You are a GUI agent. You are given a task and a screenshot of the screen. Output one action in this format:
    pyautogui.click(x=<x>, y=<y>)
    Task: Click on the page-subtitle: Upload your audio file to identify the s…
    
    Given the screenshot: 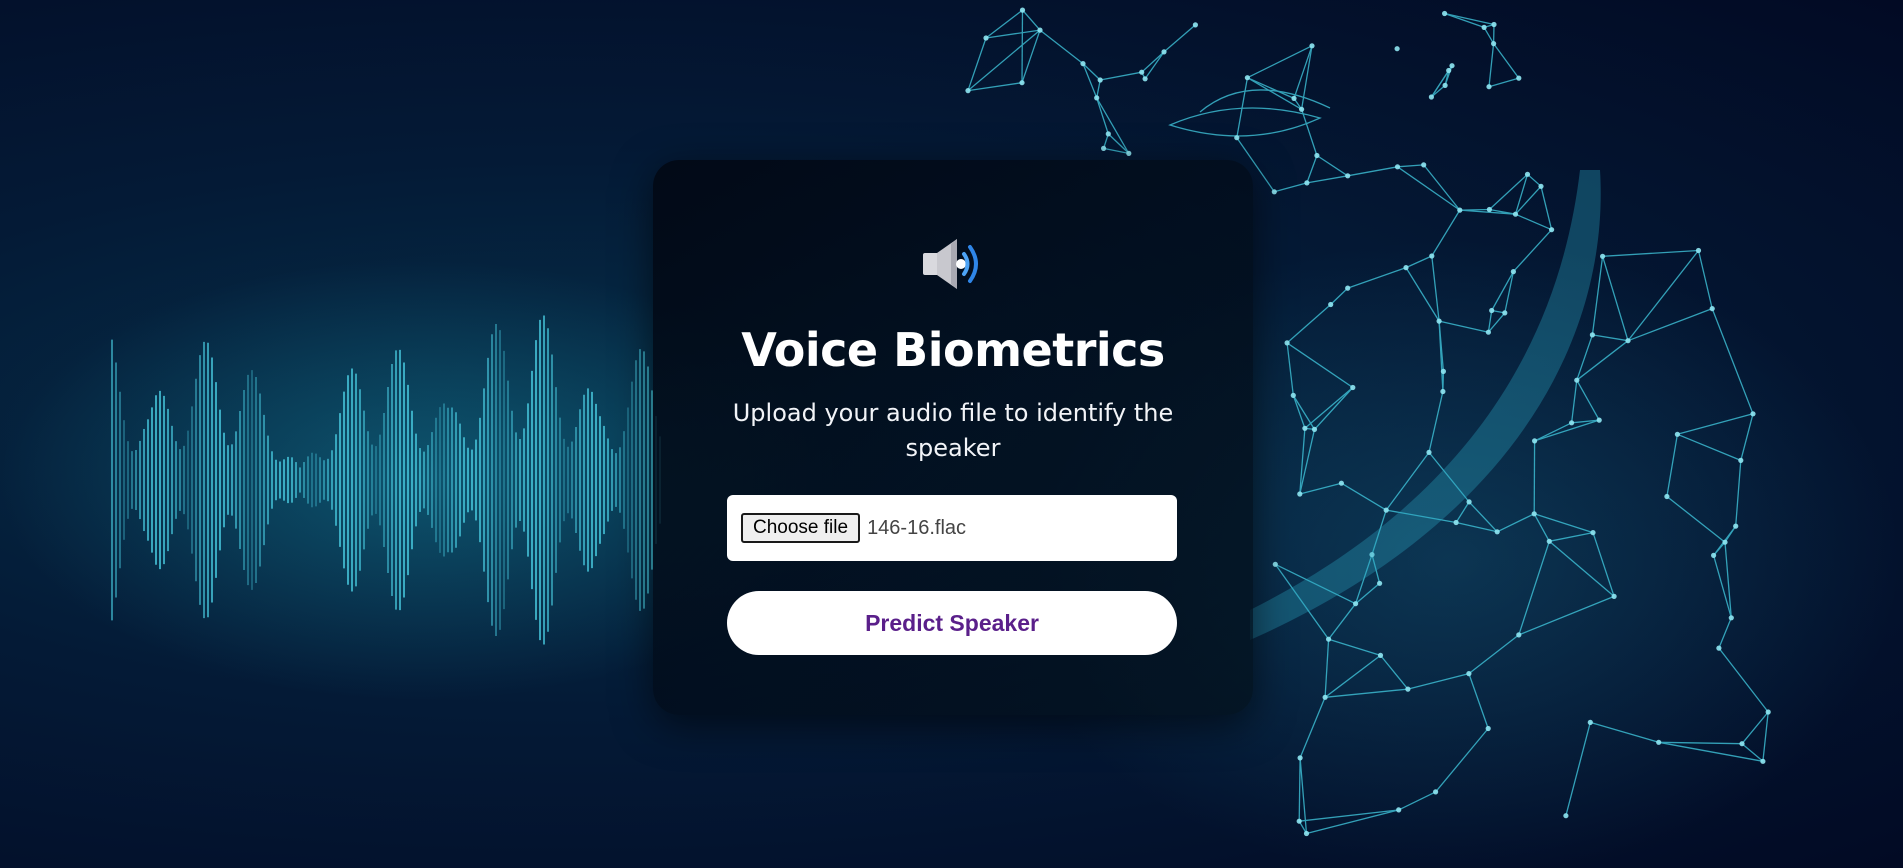 What is the action you would take?
    pyautogui.click(x=953, y=430)
    